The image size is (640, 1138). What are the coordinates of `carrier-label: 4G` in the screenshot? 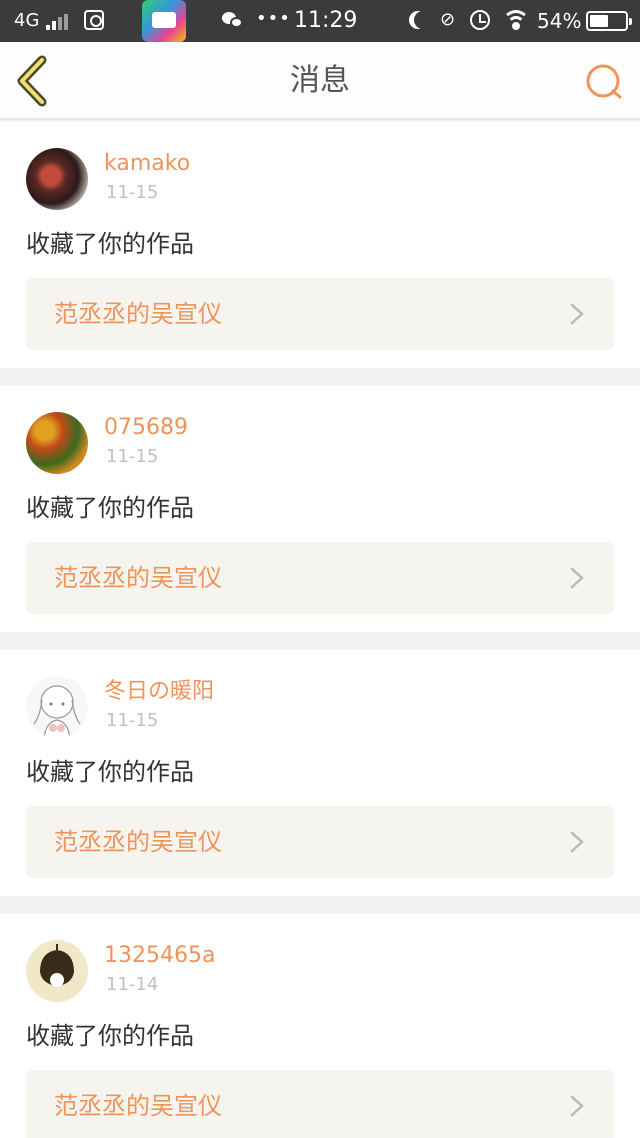 It's located at (27, 20).